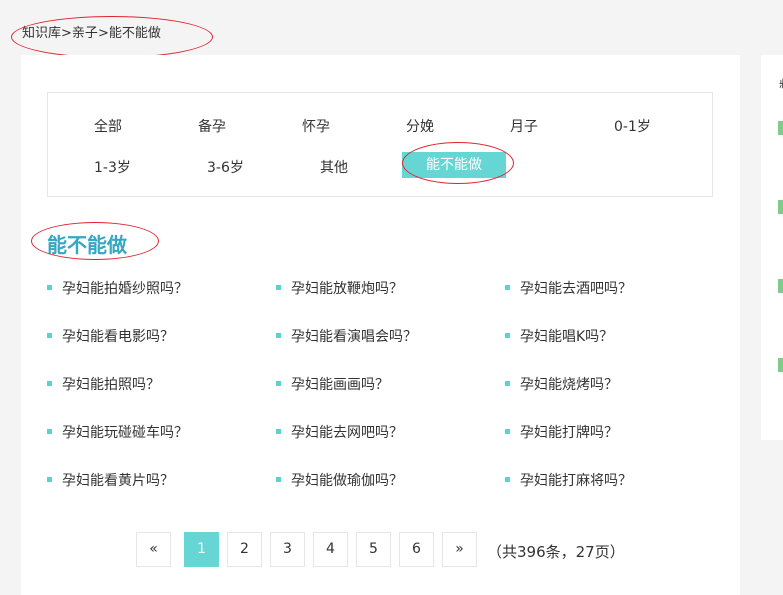  I want to click on category-all: 全部, so click(108, 126).